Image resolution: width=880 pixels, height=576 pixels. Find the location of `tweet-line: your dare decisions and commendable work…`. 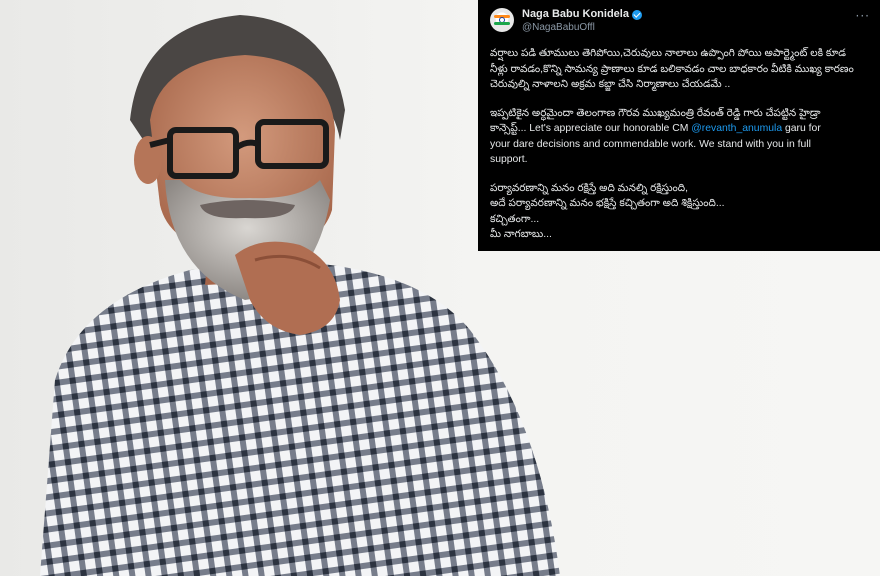

tweet-line: your dare decisions and commendable work… is located at coordinates (650, 144).